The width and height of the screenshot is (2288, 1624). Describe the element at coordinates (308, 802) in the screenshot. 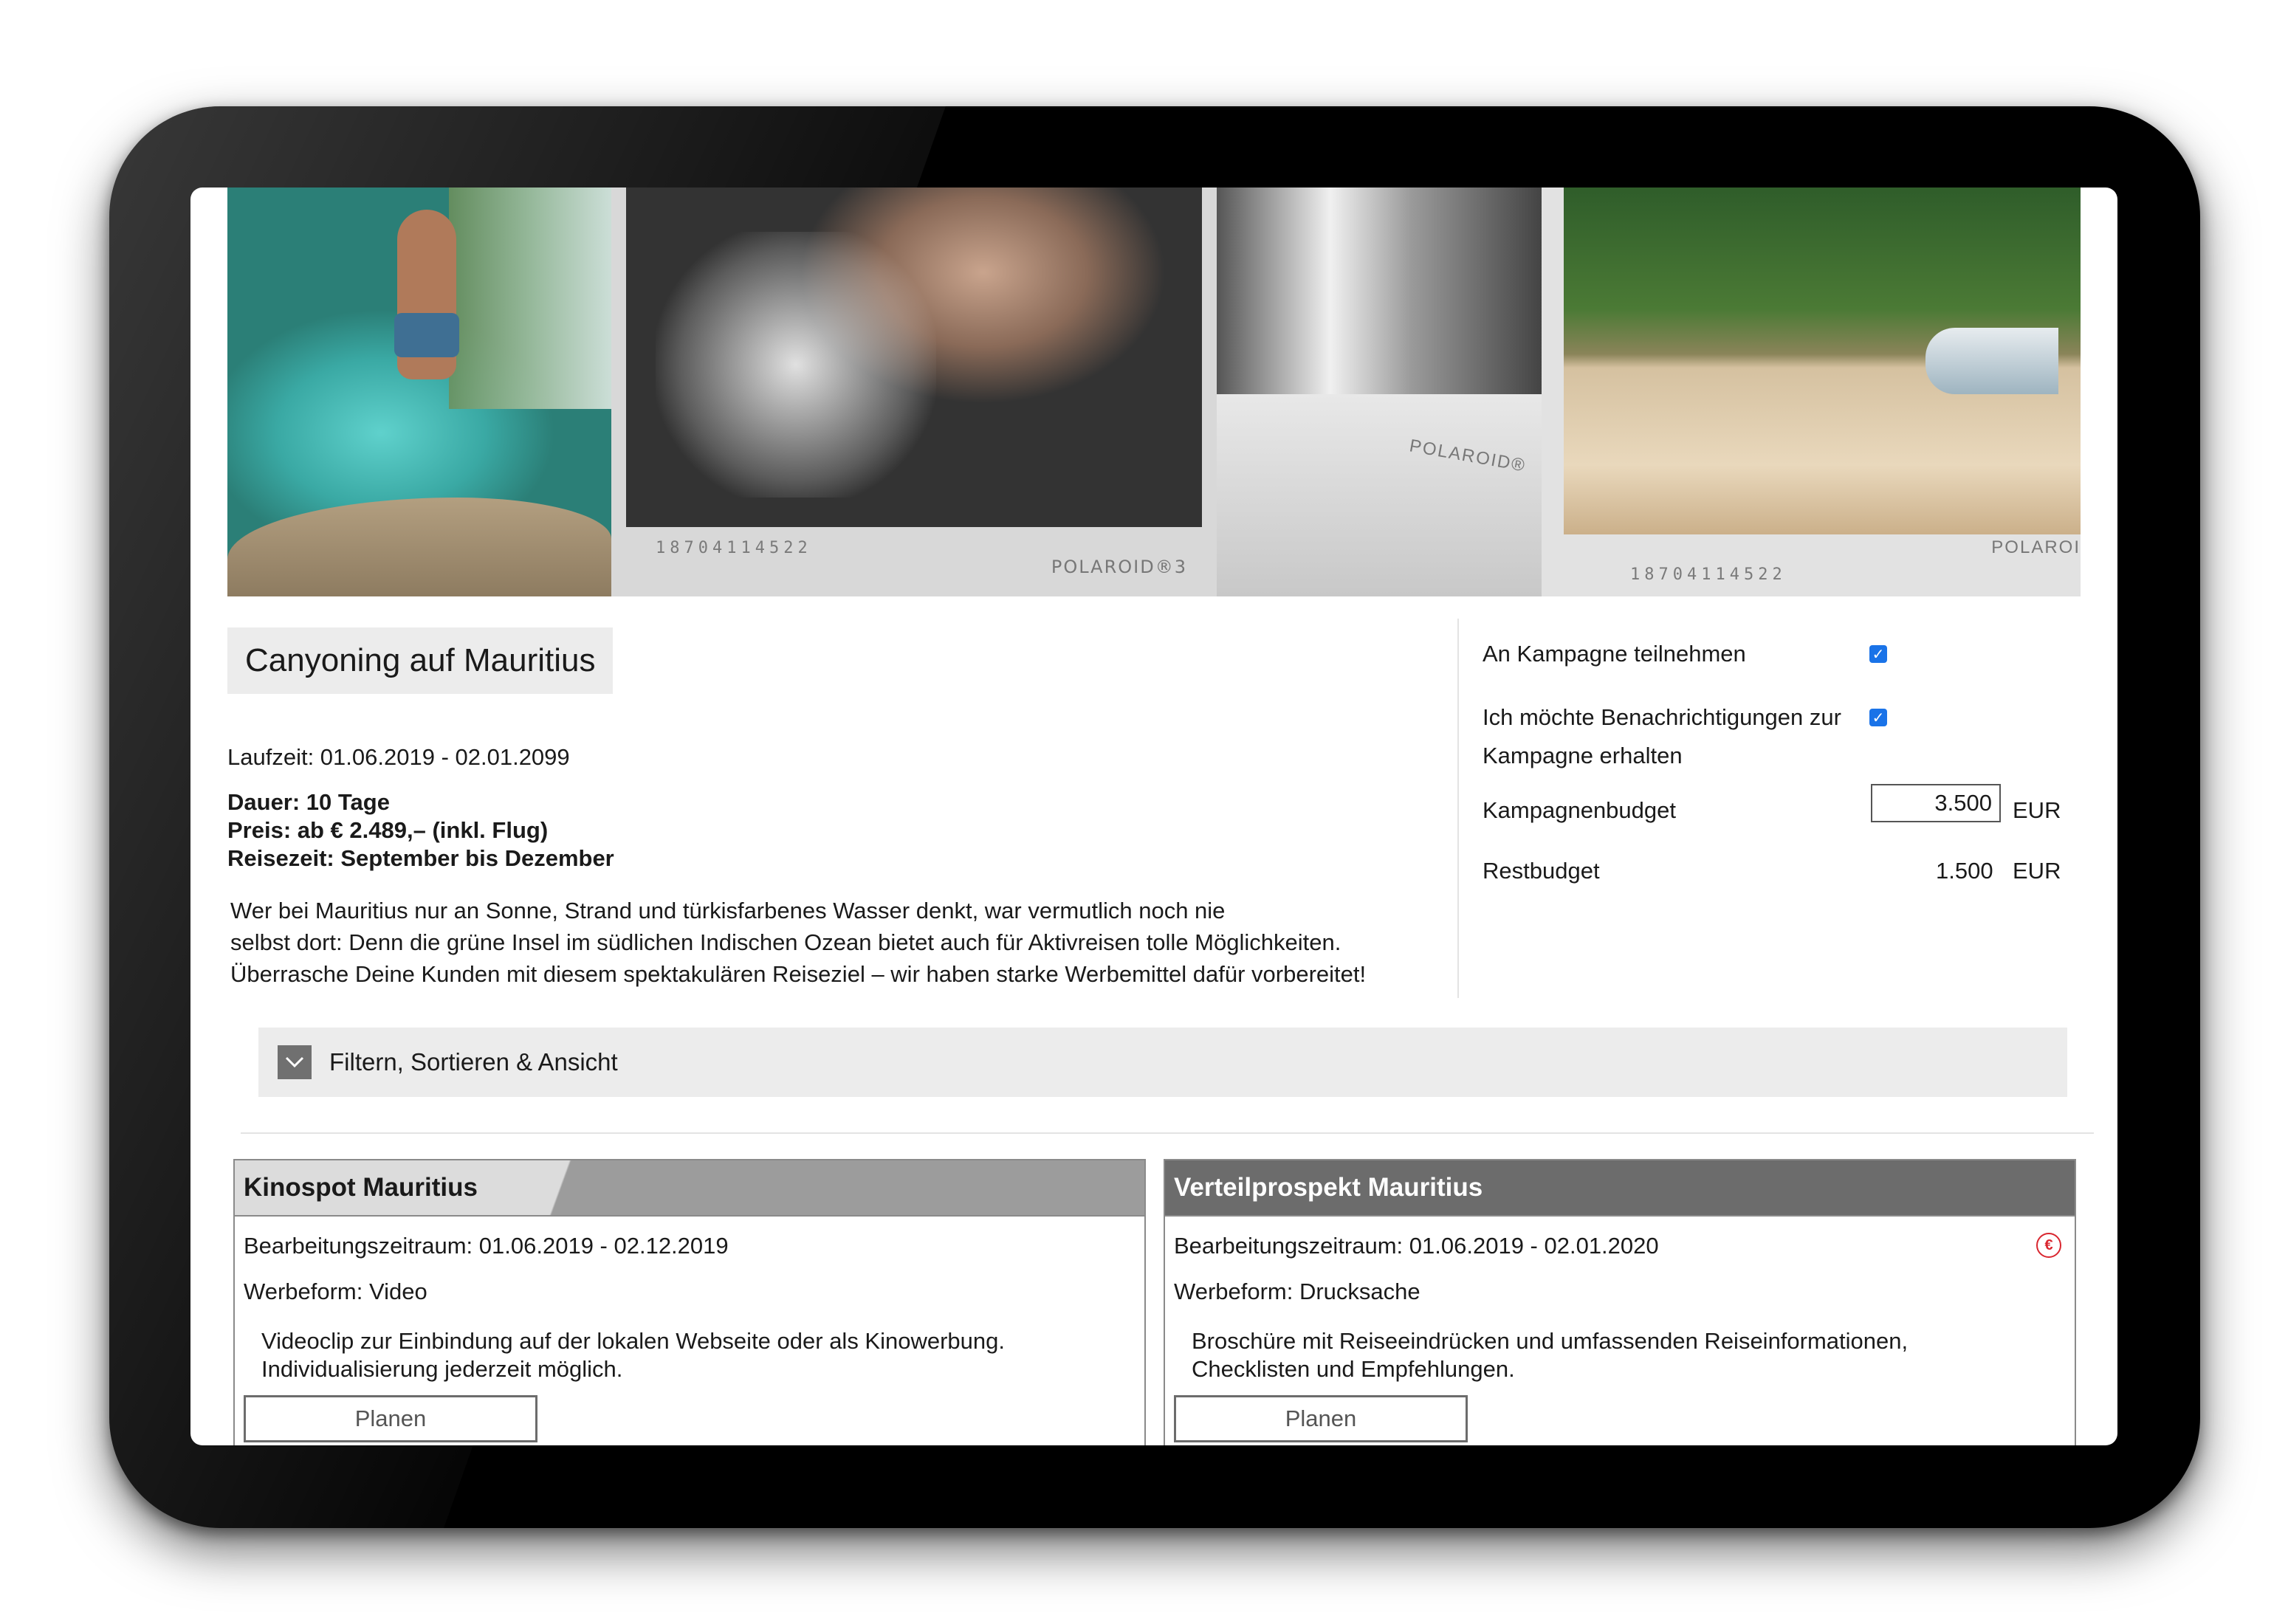

I see `campaign-duration: Dauer: 10 Tage` at that location.